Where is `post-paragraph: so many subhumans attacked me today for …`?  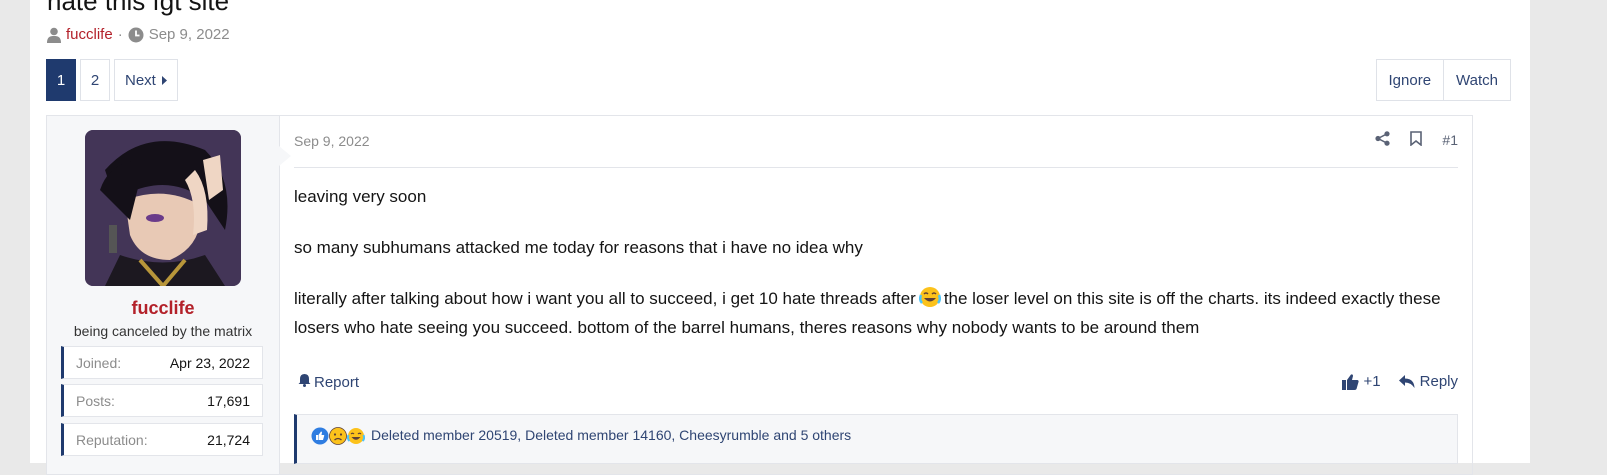
post-paragraph: so many subhumans attacked me today for … is located at coordinates (578, 247).